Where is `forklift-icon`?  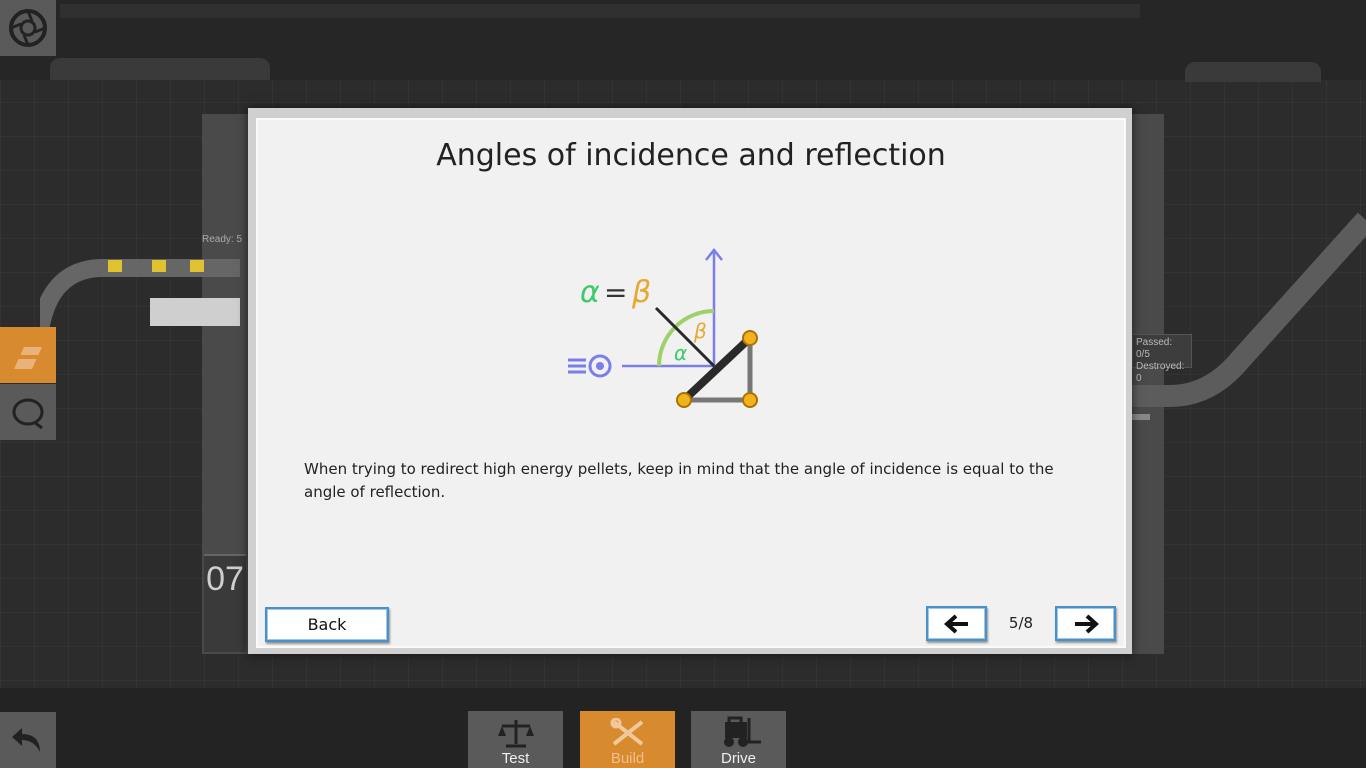 forklift-icon is located at coordinates (742, 731).